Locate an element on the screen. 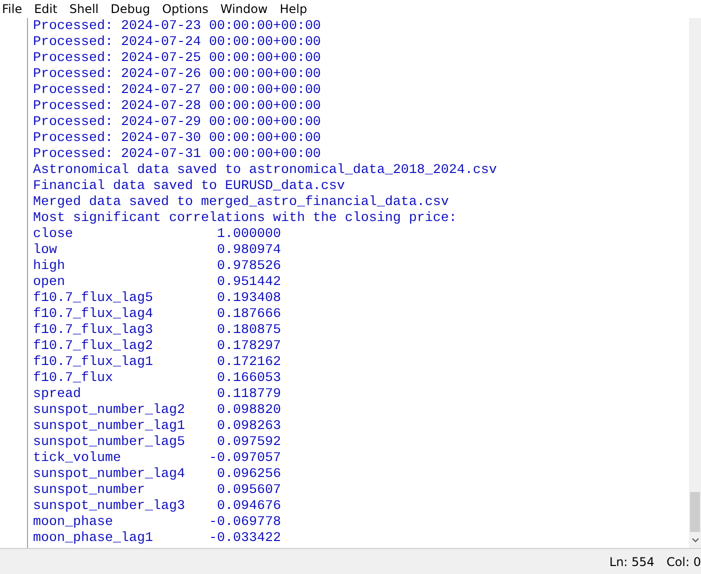 The image size is (701, 574). output-line: Processed: 2024-07-24 00:00:00+00:00 is located at coordinates (177, 43).